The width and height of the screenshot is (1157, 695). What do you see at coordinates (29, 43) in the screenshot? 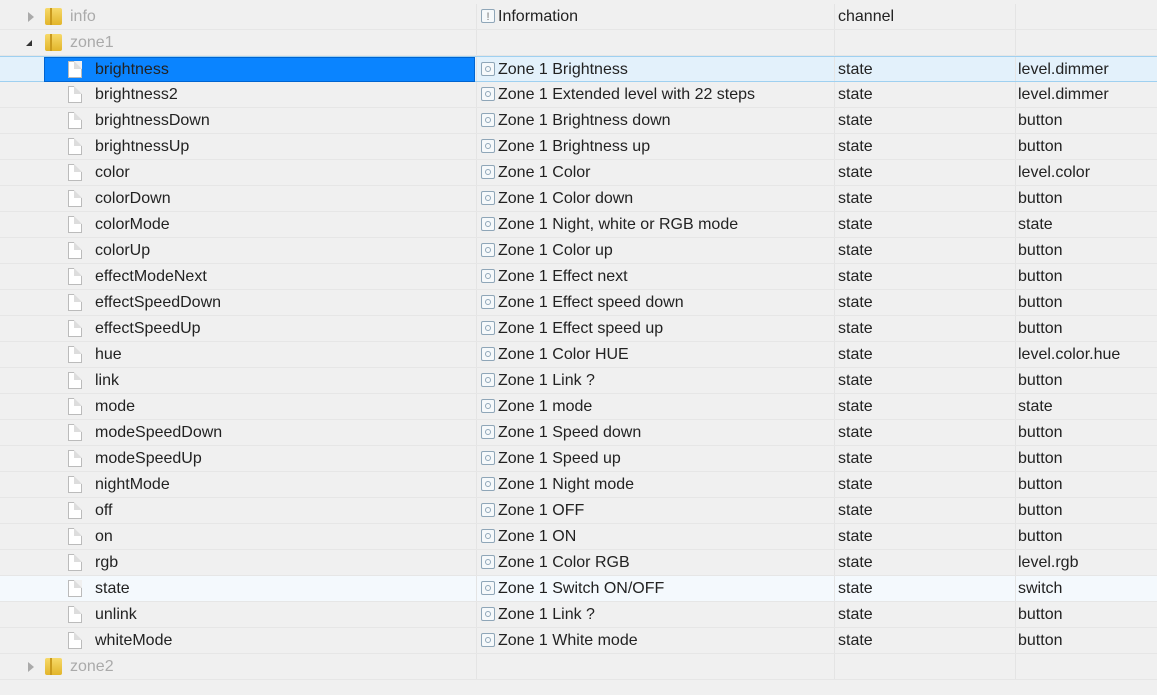
I see `collapse-toggle-icon` at bounding box center [29, 43].